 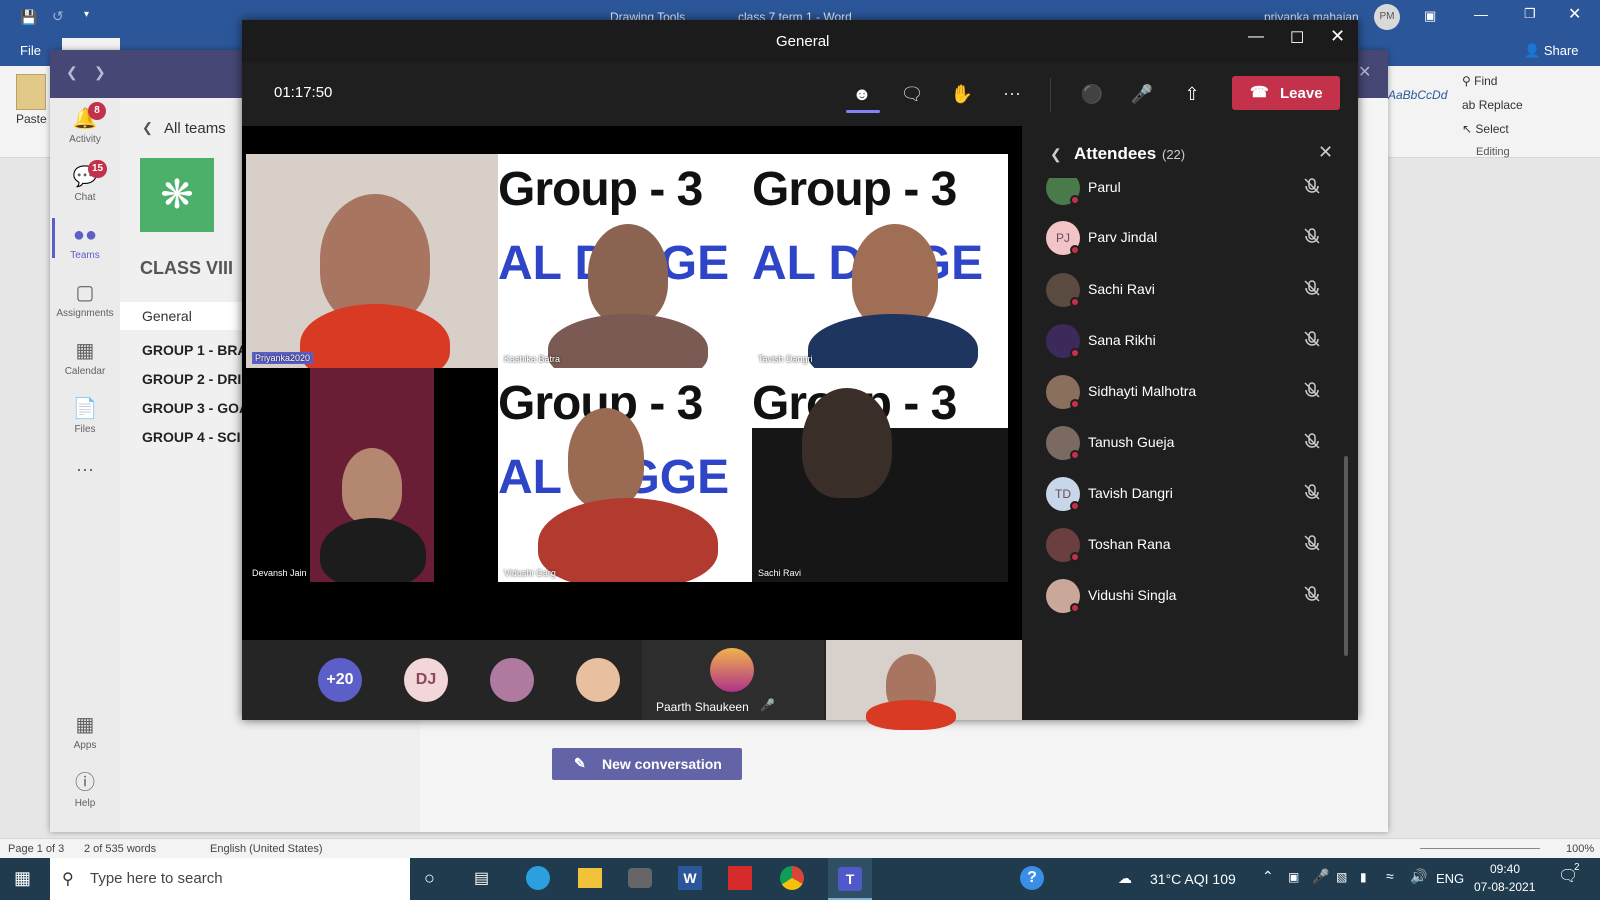 I want to click on acrobat-icon, so click(x=740, y=878).